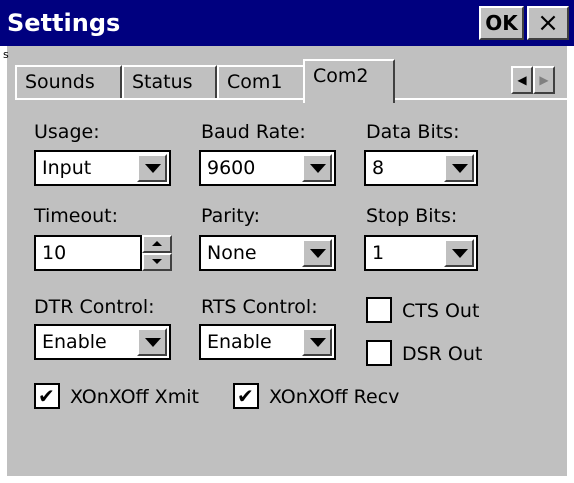  I want to click on data-bits-label: Data Bits:, so click(413, 132).